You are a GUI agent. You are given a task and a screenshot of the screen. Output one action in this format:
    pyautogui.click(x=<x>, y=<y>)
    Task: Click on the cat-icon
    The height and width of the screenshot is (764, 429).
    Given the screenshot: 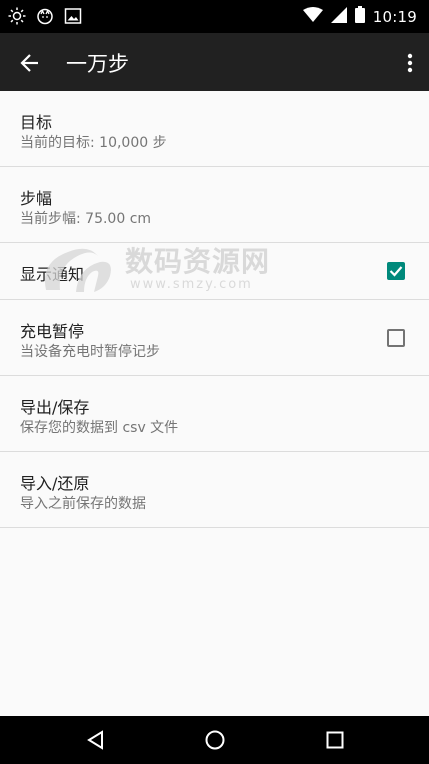 What is the action you would take?
    pyautogui.click(x=45, y=18)
    